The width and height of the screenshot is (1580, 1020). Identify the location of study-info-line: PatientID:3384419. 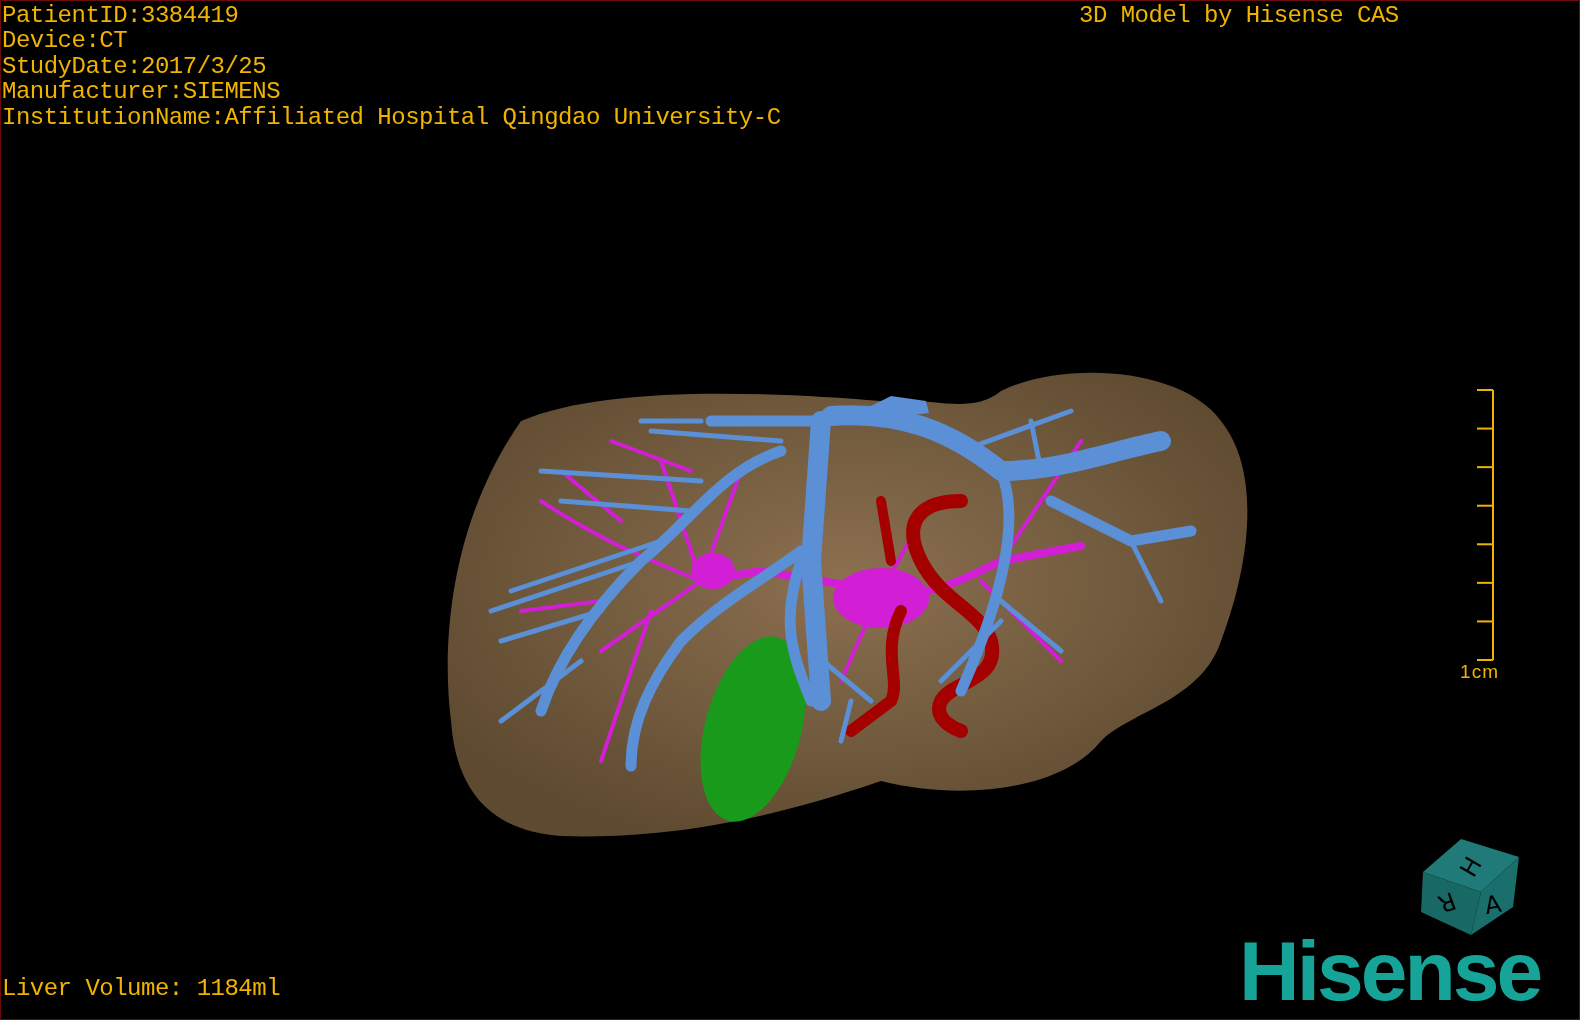
(121, 16).